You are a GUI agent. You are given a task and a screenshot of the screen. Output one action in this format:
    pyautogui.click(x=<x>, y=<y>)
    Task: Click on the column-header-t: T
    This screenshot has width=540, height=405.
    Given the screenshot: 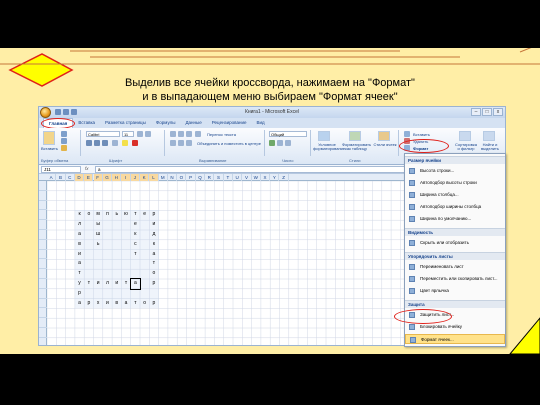 What is the action you would take?
    pyautogui.click(x=228, y=177)
    